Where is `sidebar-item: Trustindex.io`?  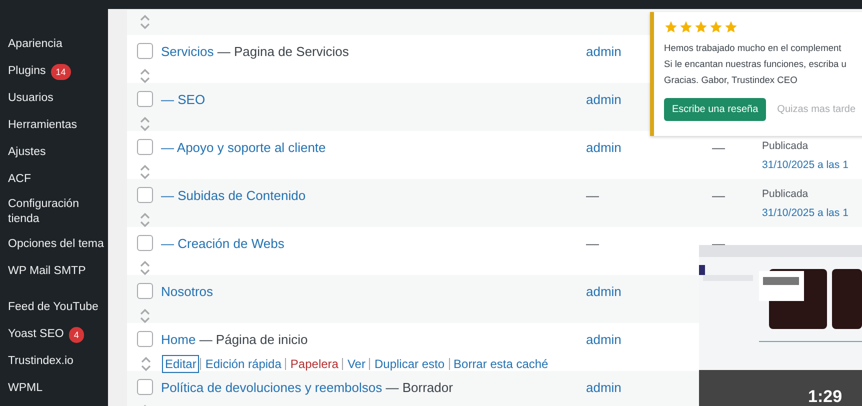 sidebar-item: Trustindex.io is located at coordinates (54, 361).